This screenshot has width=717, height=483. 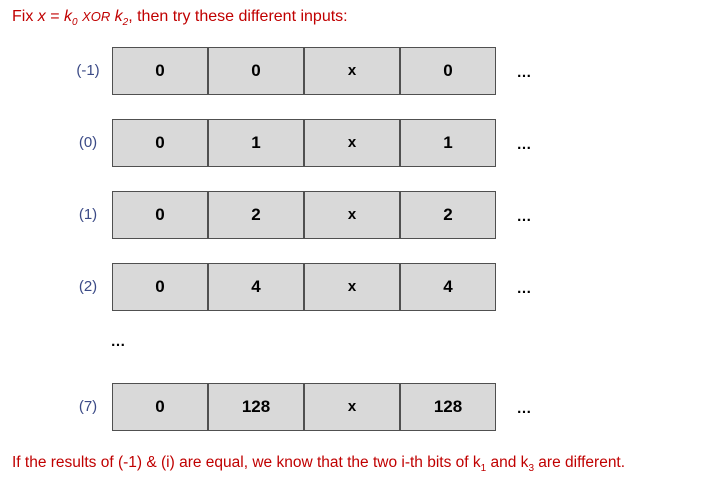 What do you see at coordinates (88, 286) in the screenshot?
I see `row-label: (2)` at bounding box center [88, 286].